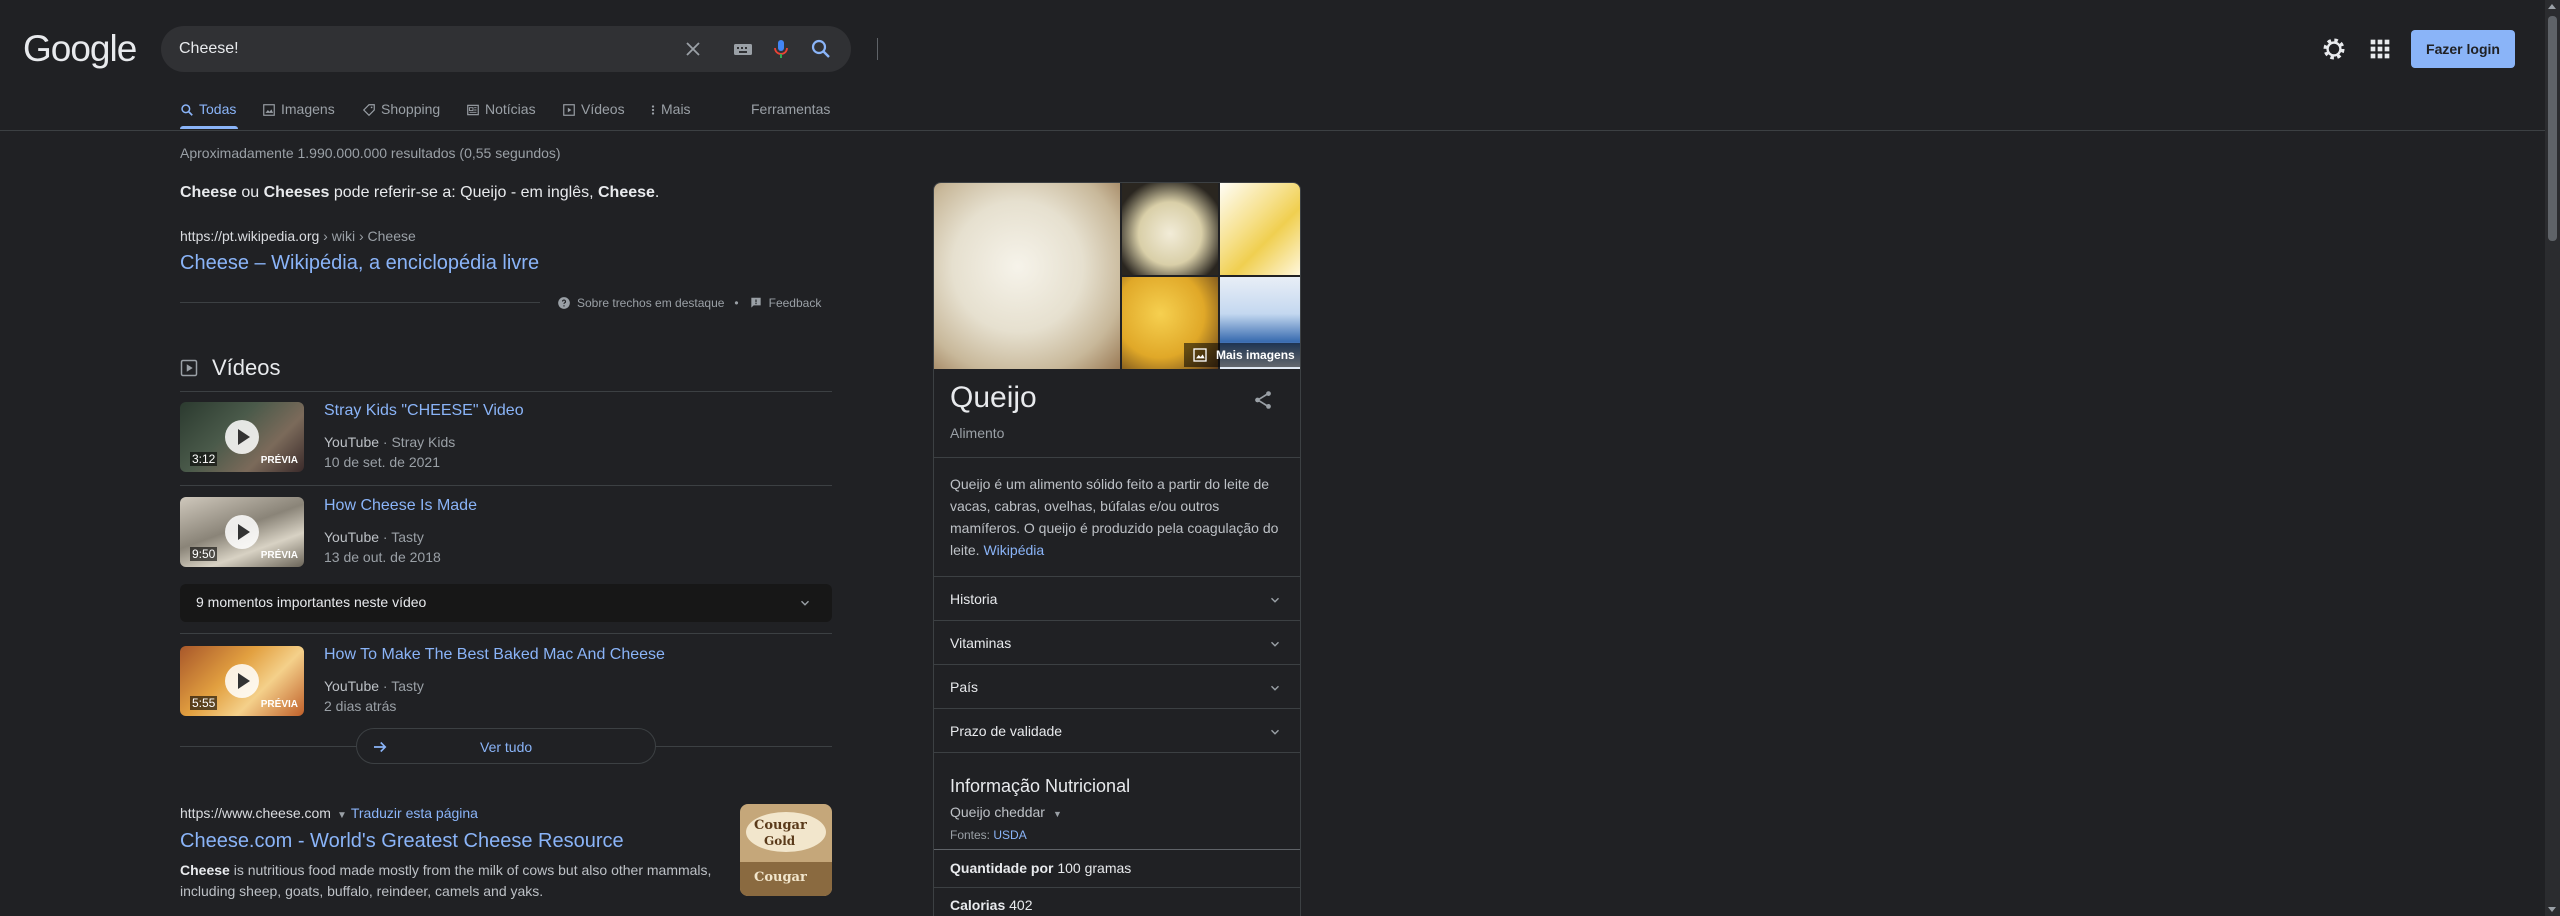 This screenshot has height=916, width=2560. What do you see at coordinates (781, 49) in the screenshot?
I see `microphone-icon` at bounding box center [781, 49].